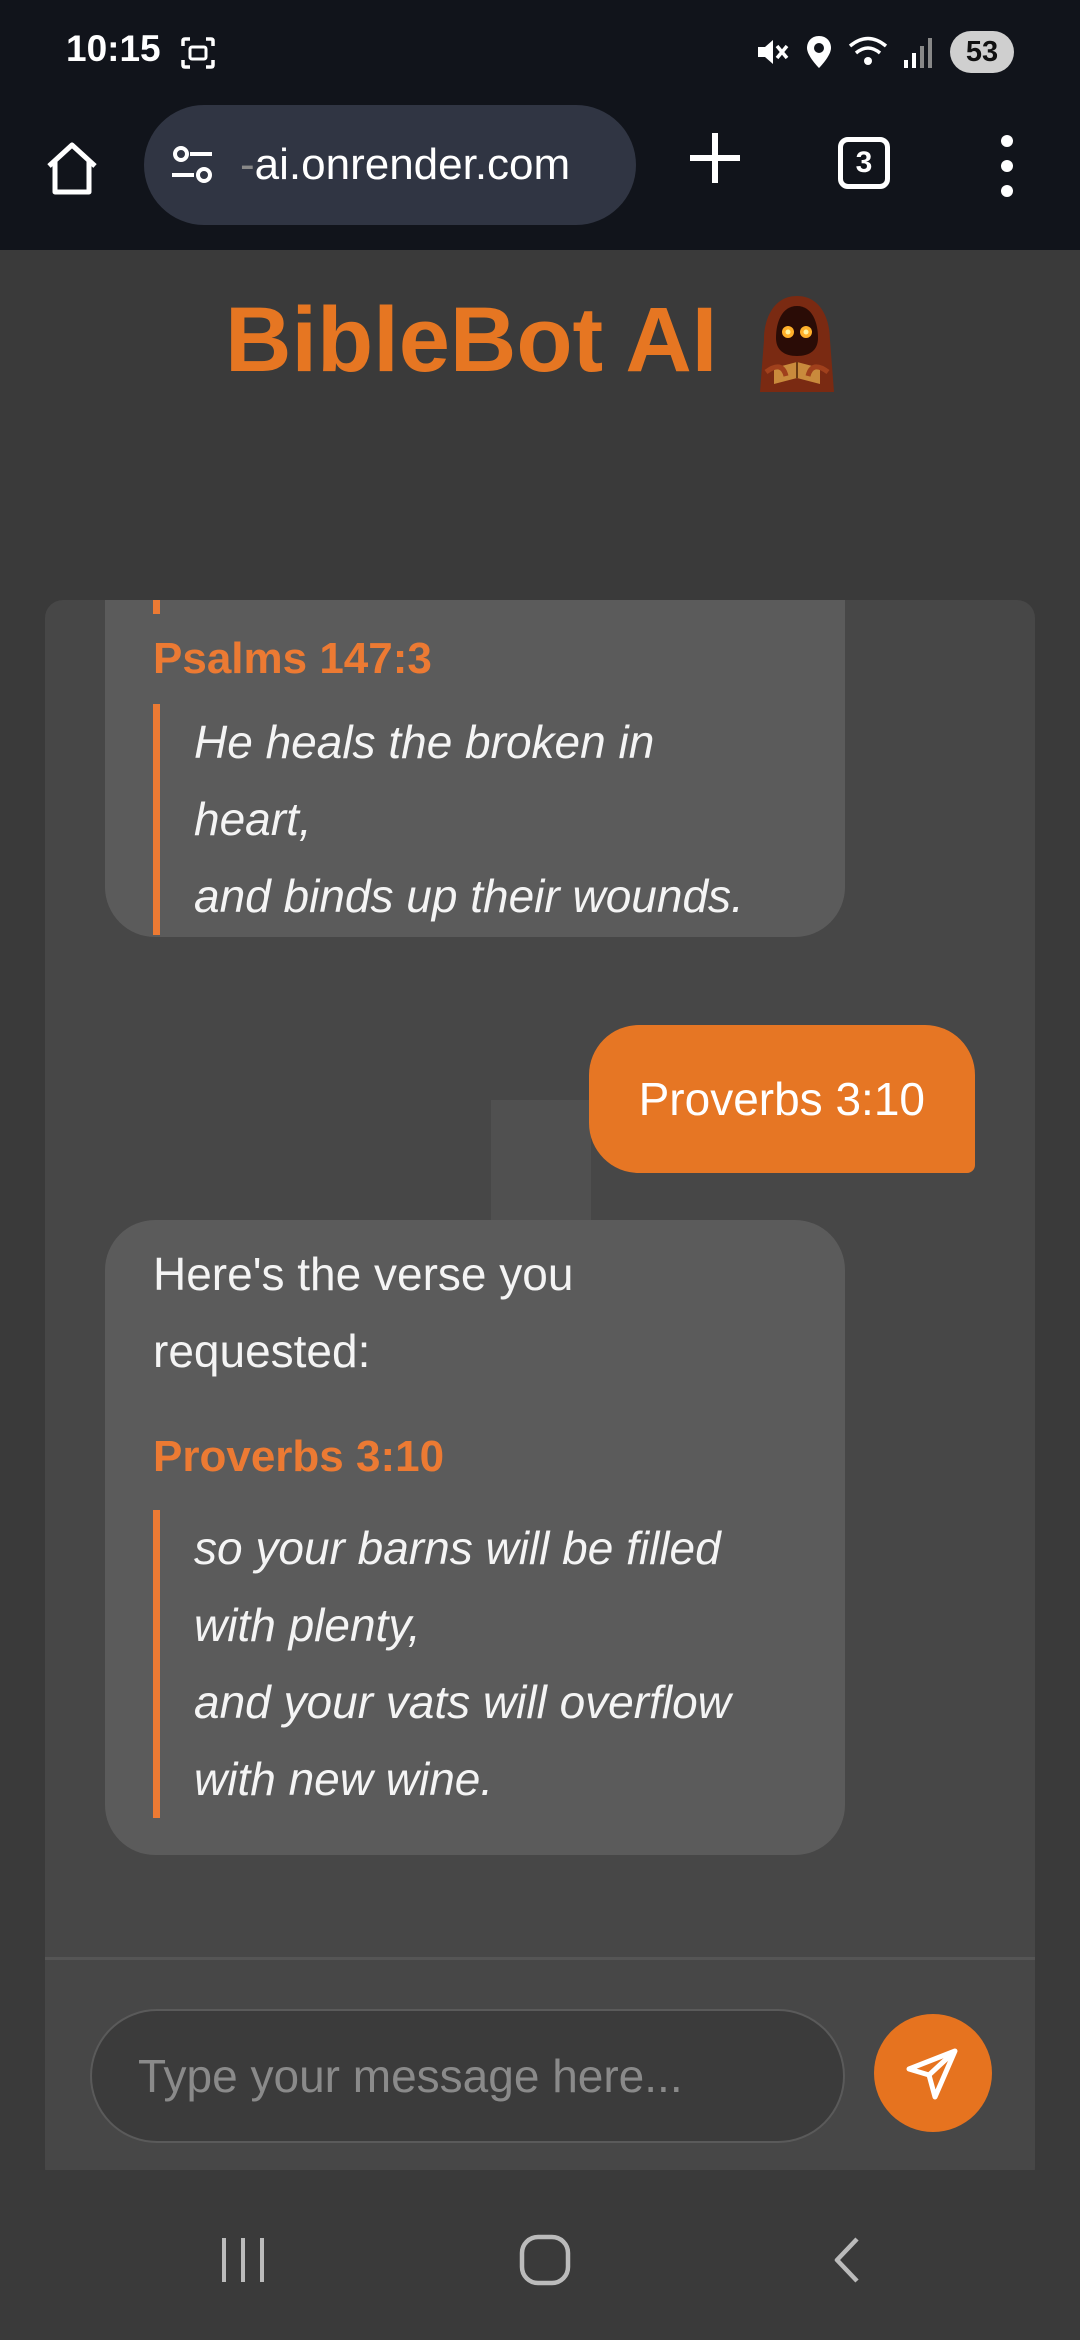  What do you see at coordinates (412, 164) in the screenshot?
I see `url-host: ai.onrender.com` at bounding box center [412, 164].